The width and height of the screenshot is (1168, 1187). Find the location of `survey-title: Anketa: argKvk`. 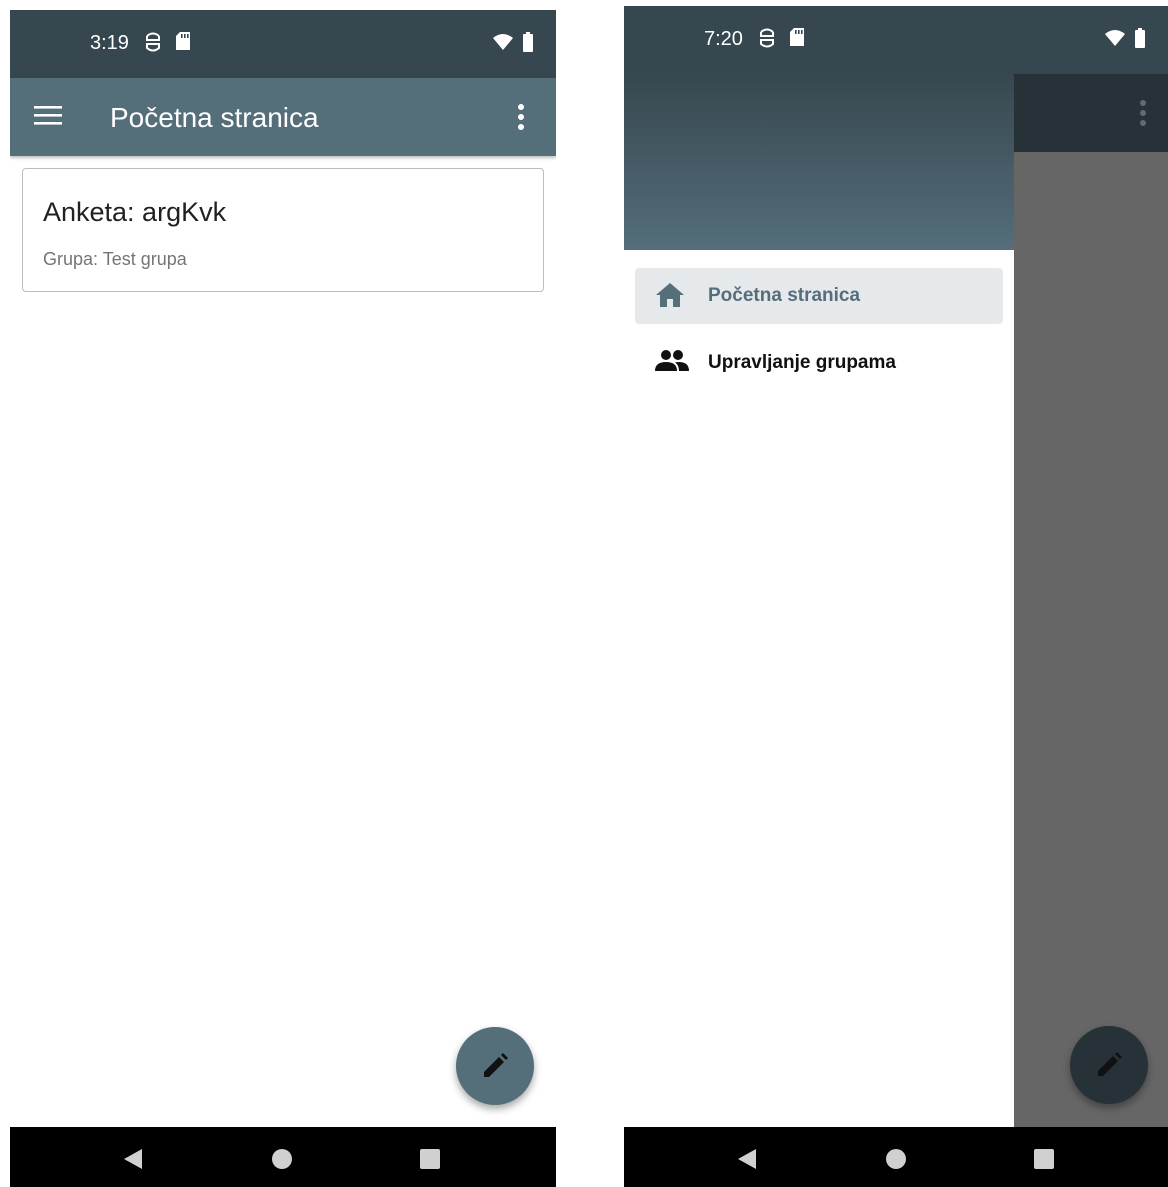

survey-title: Anketa: argKvk is located at coordinates (135, 212).